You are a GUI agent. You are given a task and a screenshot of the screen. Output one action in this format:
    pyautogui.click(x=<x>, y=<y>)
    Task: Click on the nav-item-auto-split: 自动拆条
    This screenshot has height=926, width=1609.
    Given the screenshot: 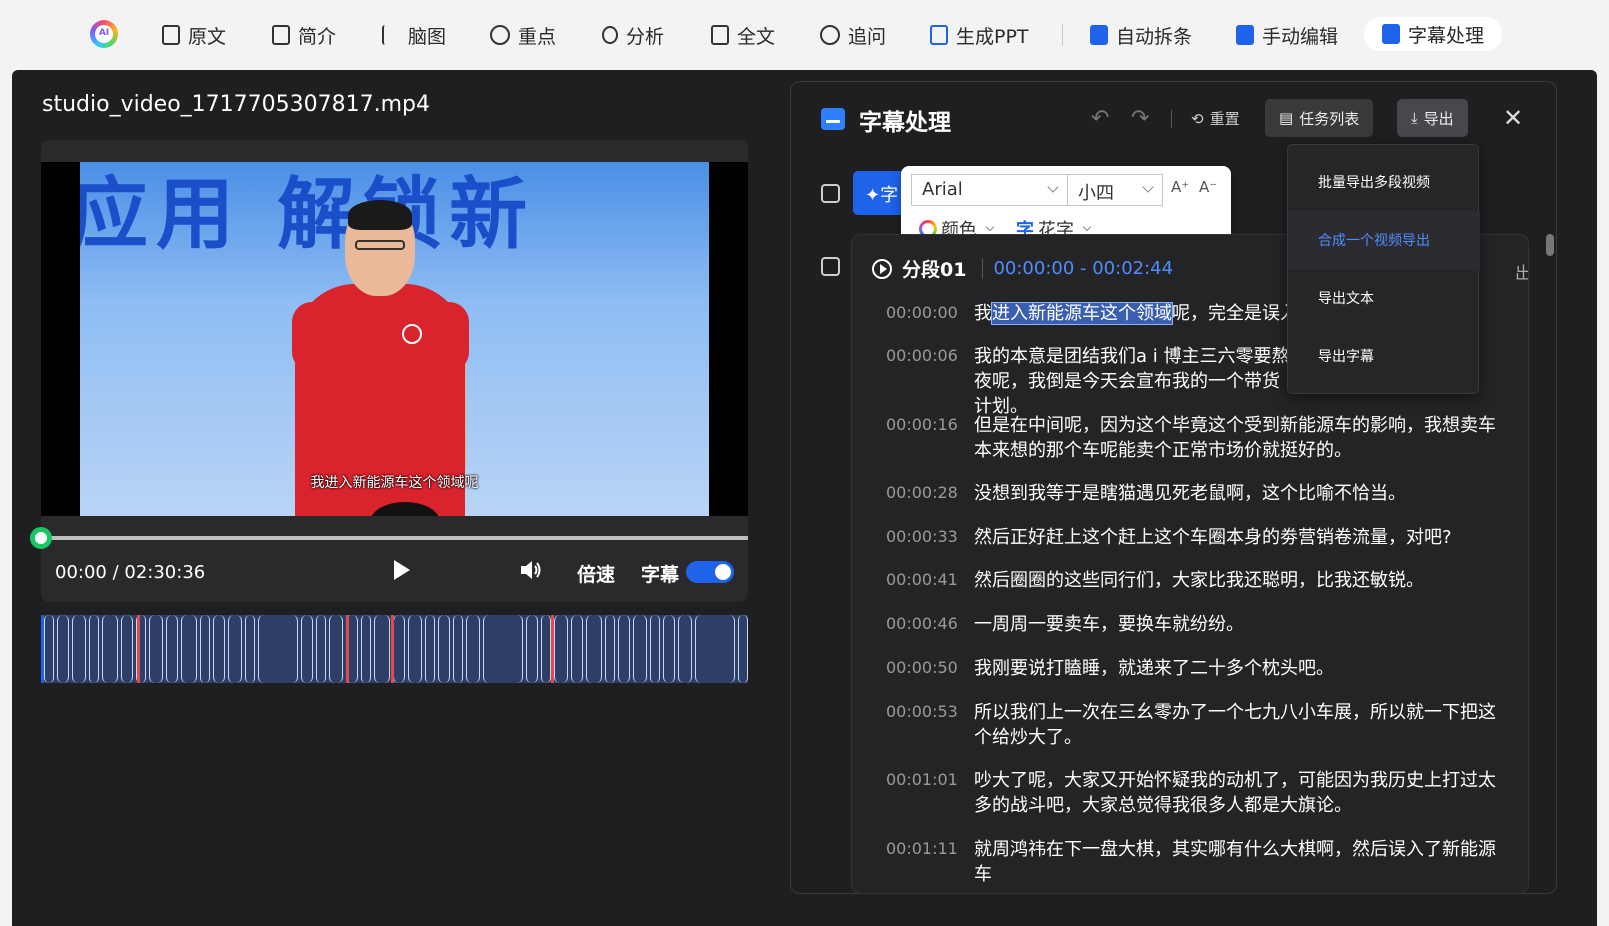 What is the action you would take?
    pyautogui.click(x=1141, y=35)
    